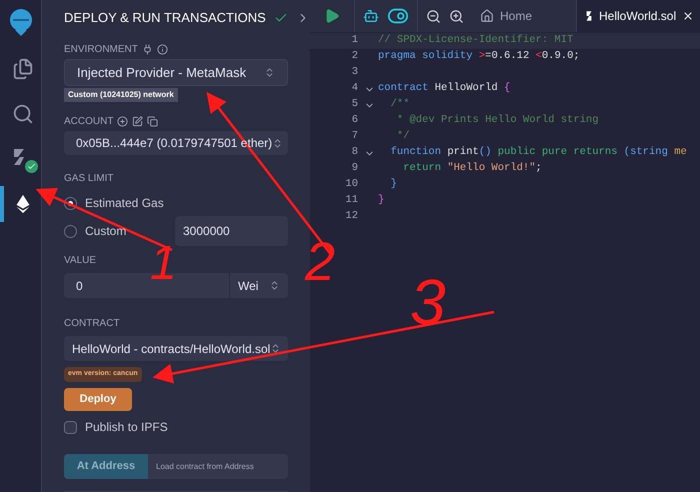  What do you see at coordinates (354, 40) in the screenshot?
I see `line-number: 1` at bounding box center [354, 40].